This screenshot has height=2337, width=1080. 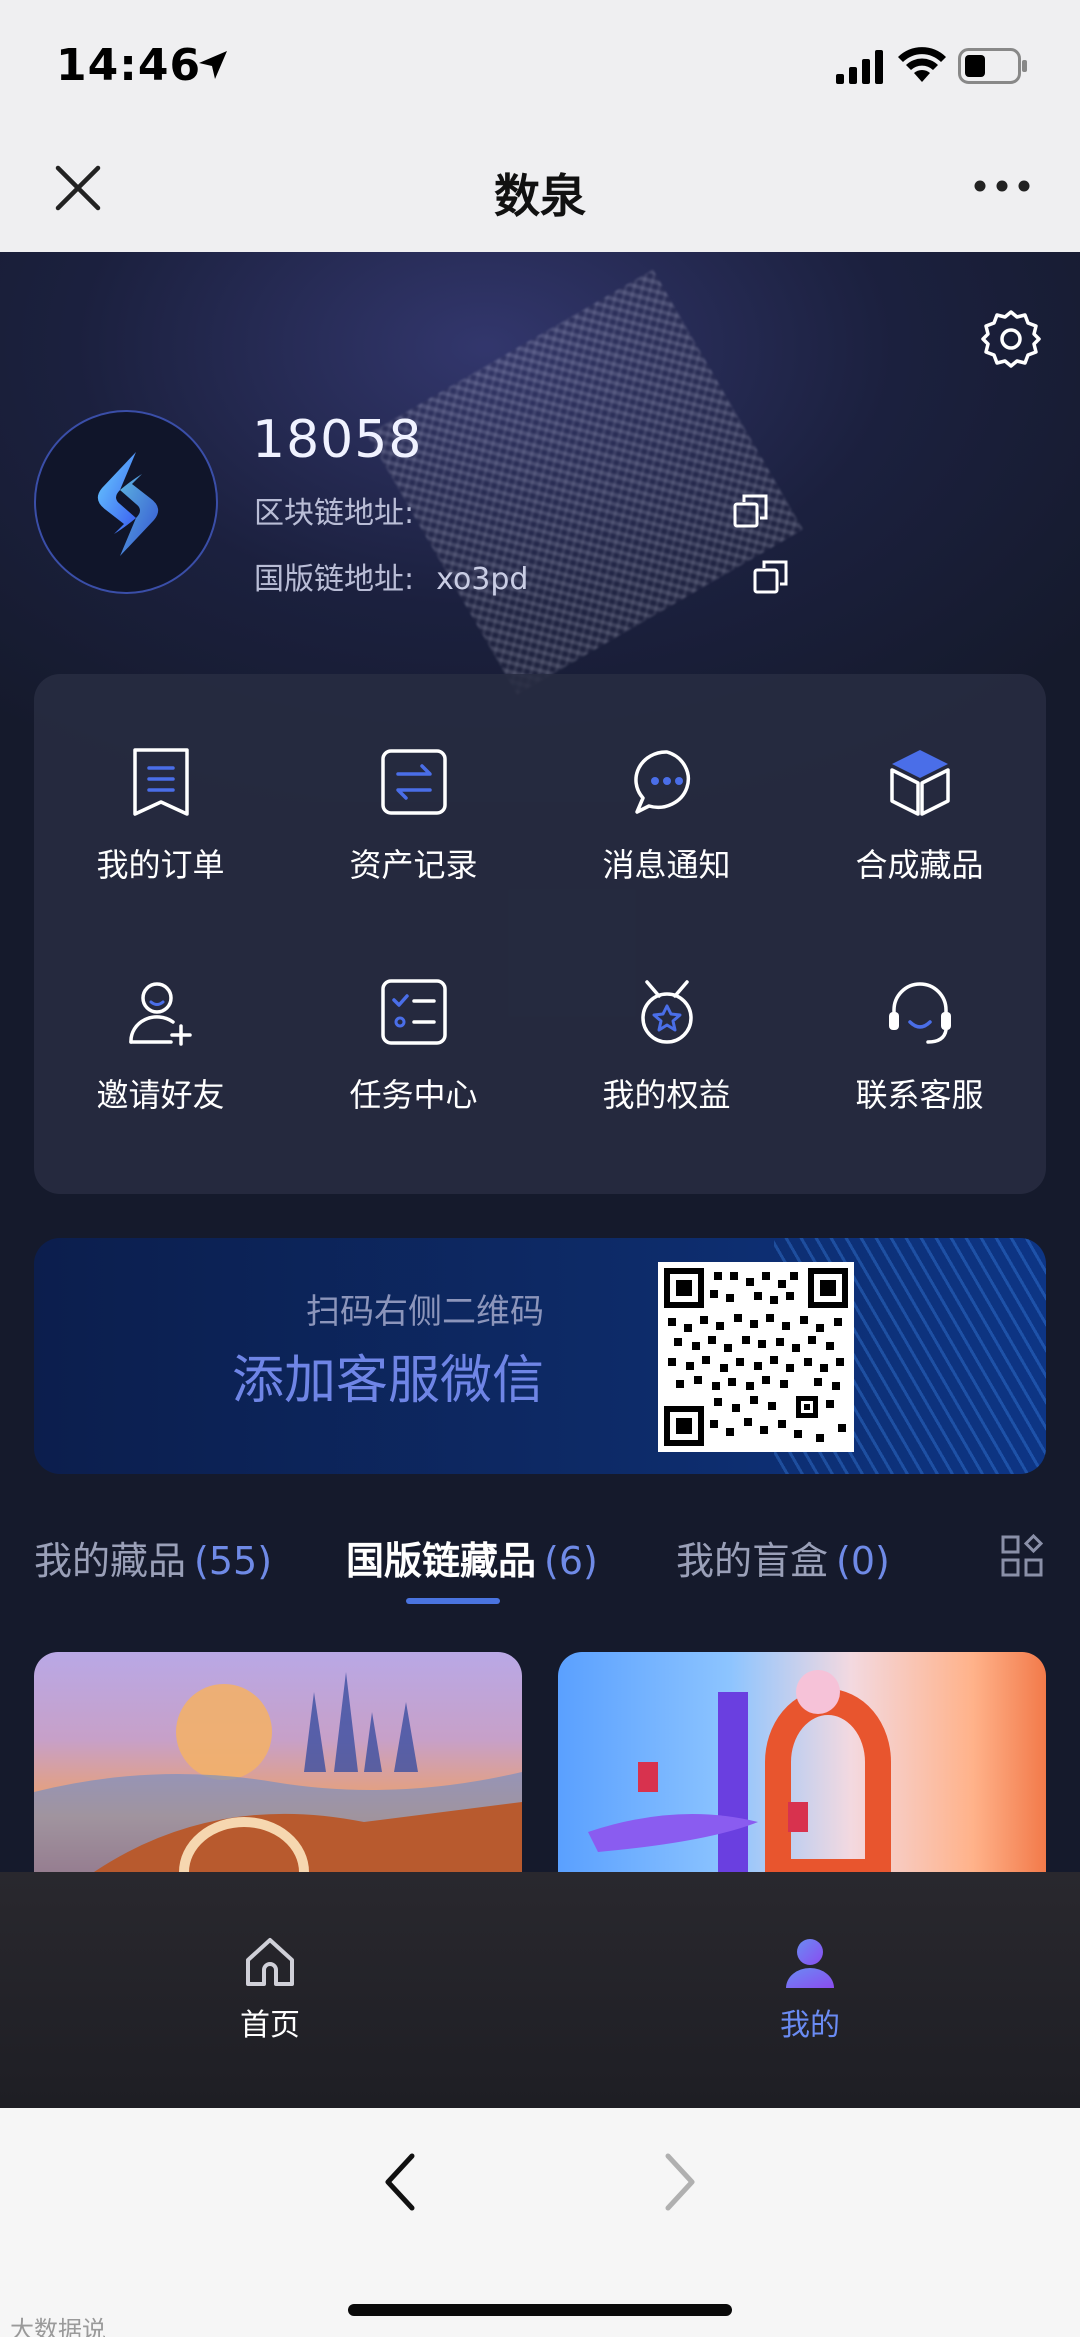 What do you see at coordinates (922, 64) in the screenshot?
I see `wifi-icon` at bounding box center [922, 64].